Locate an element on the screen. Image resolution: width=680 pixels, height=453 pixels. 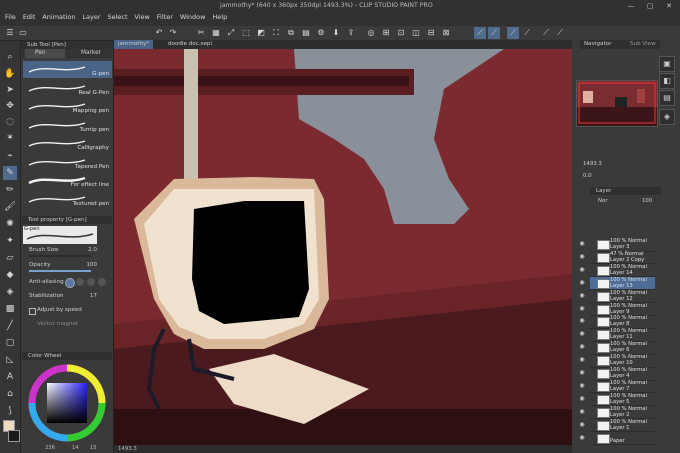
menu-view: View is located at coordinates (141, 17).